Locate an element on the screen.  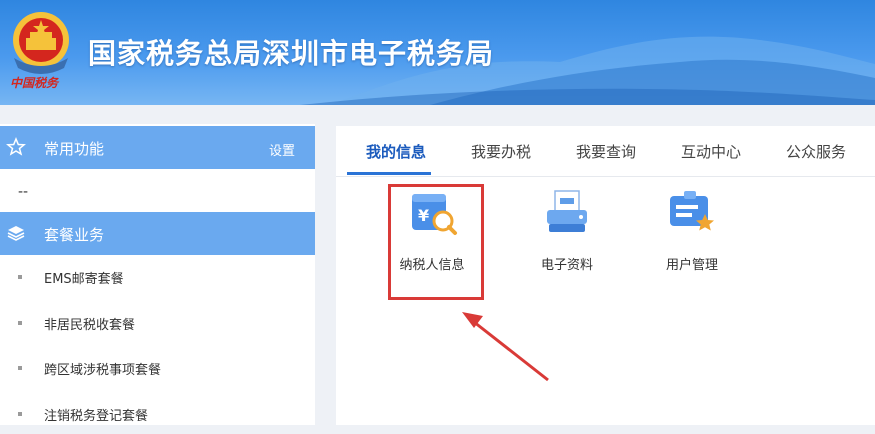
app-taxpayer-info: ¥ 纳税人信息 is located at coordinates (432, 238).